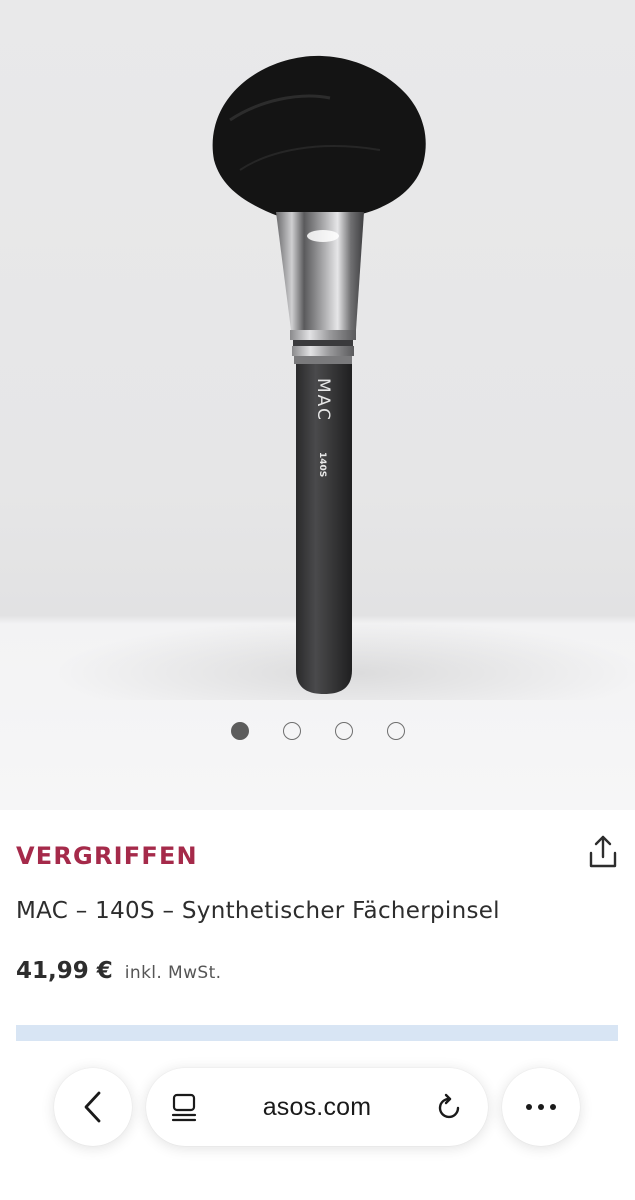 This screenshot has width=635, height=1200. Describe the element at coordinates (118, 971) in the screenshot. I see `price-row: 41,99 € inkl. MwSt.` at that location.